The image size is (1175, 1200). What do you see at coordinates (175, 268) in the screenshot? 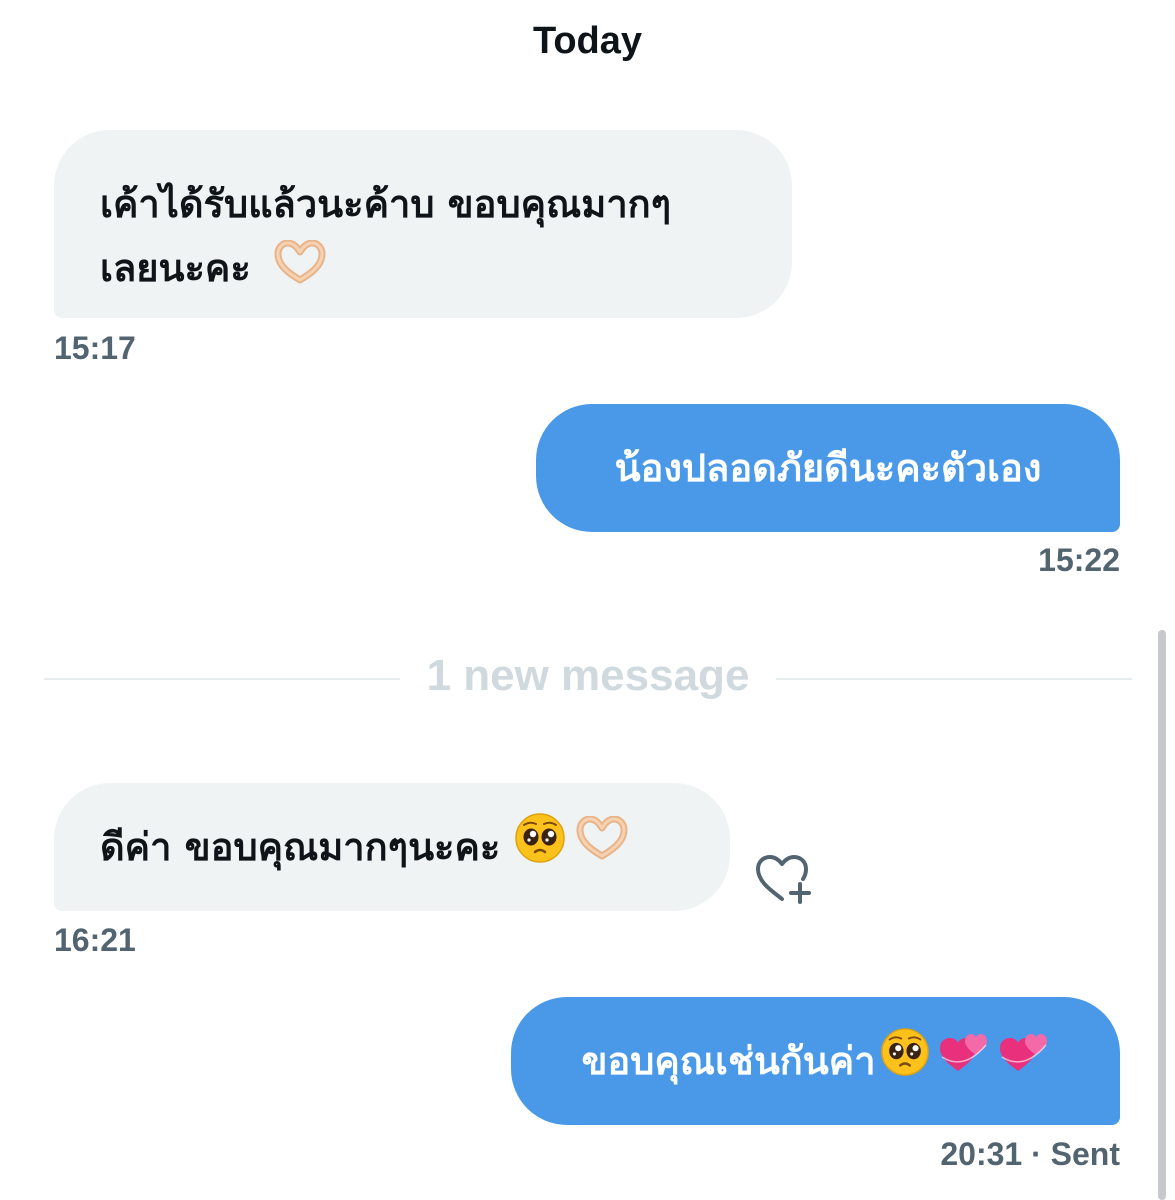
I see `message-text-line: เลยนะคะ` at bounding box center [175, 268].